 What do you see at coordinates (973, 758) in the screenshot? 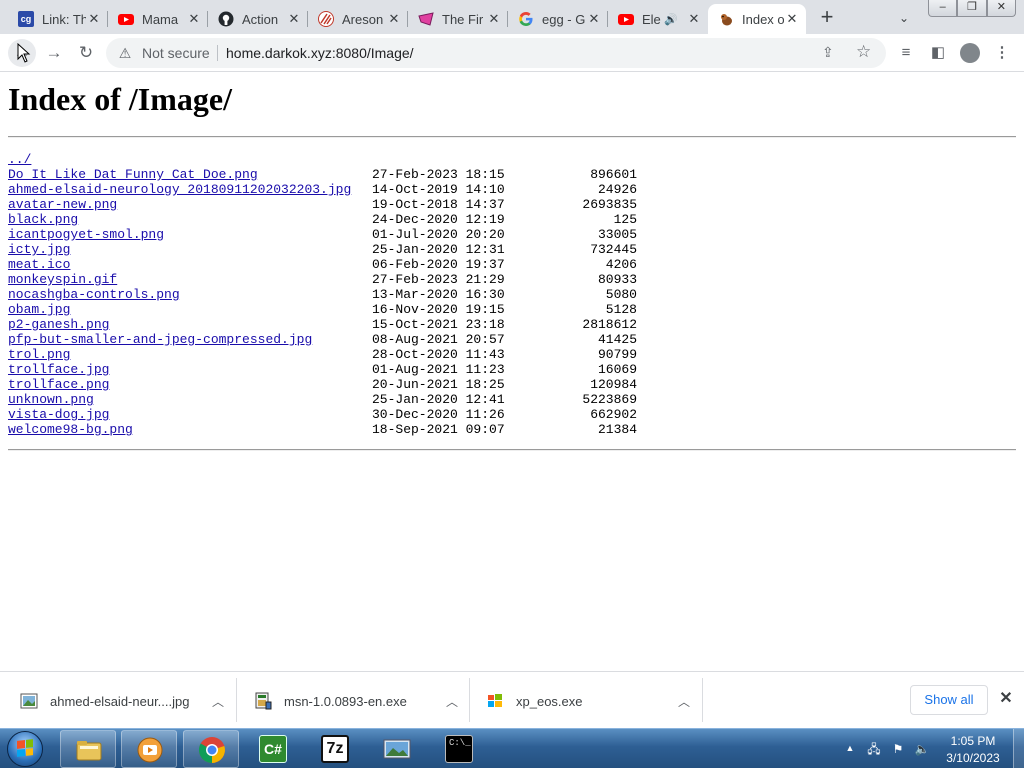
I see `clock-date: 3/10/2023` at bounding box center [973, 758].